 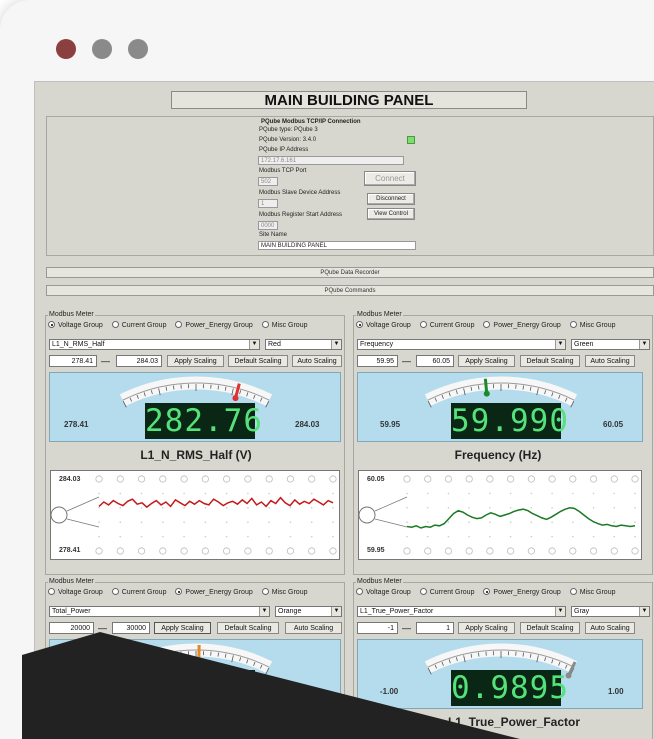 What do you see at coordinates (377, 361) in the screenshot?
I see `scale-min-input: 59.95` at bounding box center [377, 361].